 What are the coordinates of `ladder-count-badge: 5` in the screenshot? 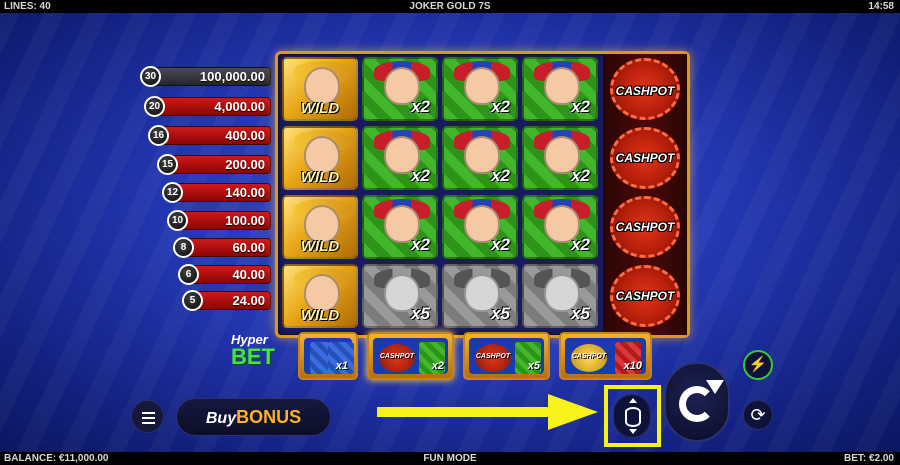 It's located at (192, 300).